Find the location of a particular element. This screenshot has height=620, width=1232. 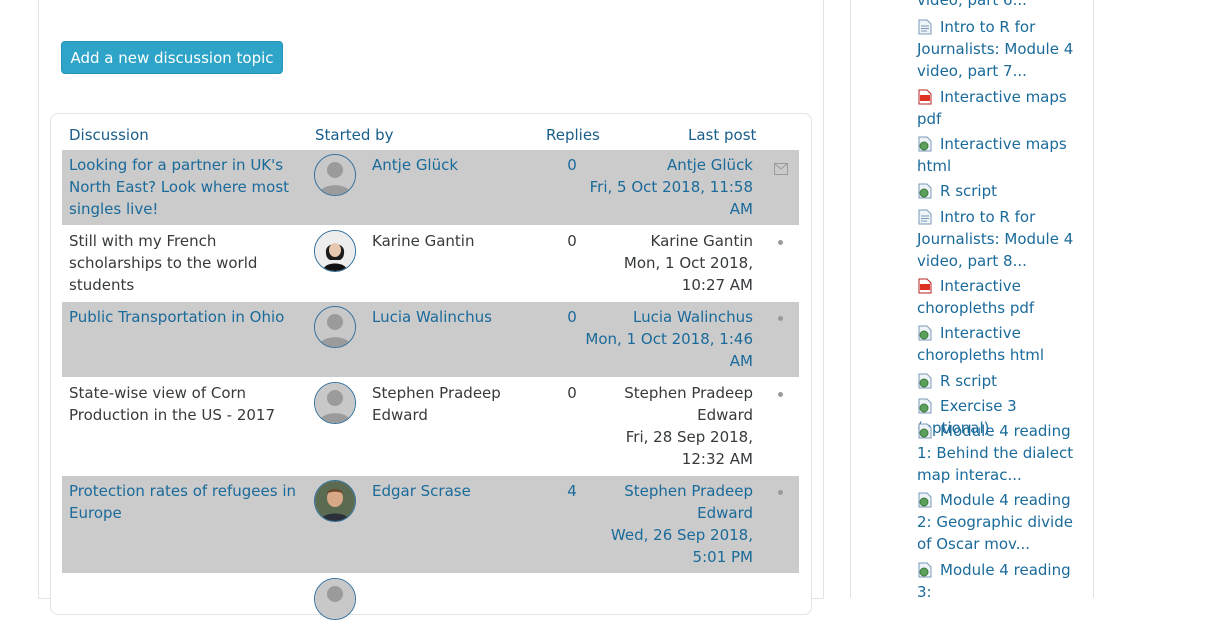

subscribe-toggle-icon is located at coordinates (781, 169).